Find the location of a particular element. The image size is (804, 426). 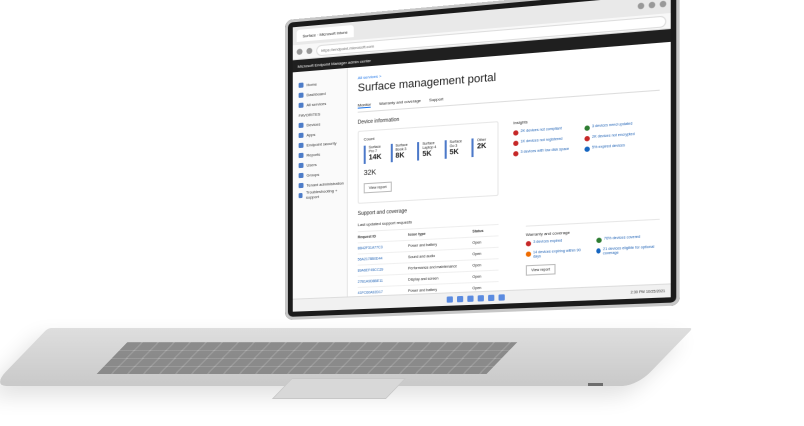

folder-icon is located at coordinates (491, 298).